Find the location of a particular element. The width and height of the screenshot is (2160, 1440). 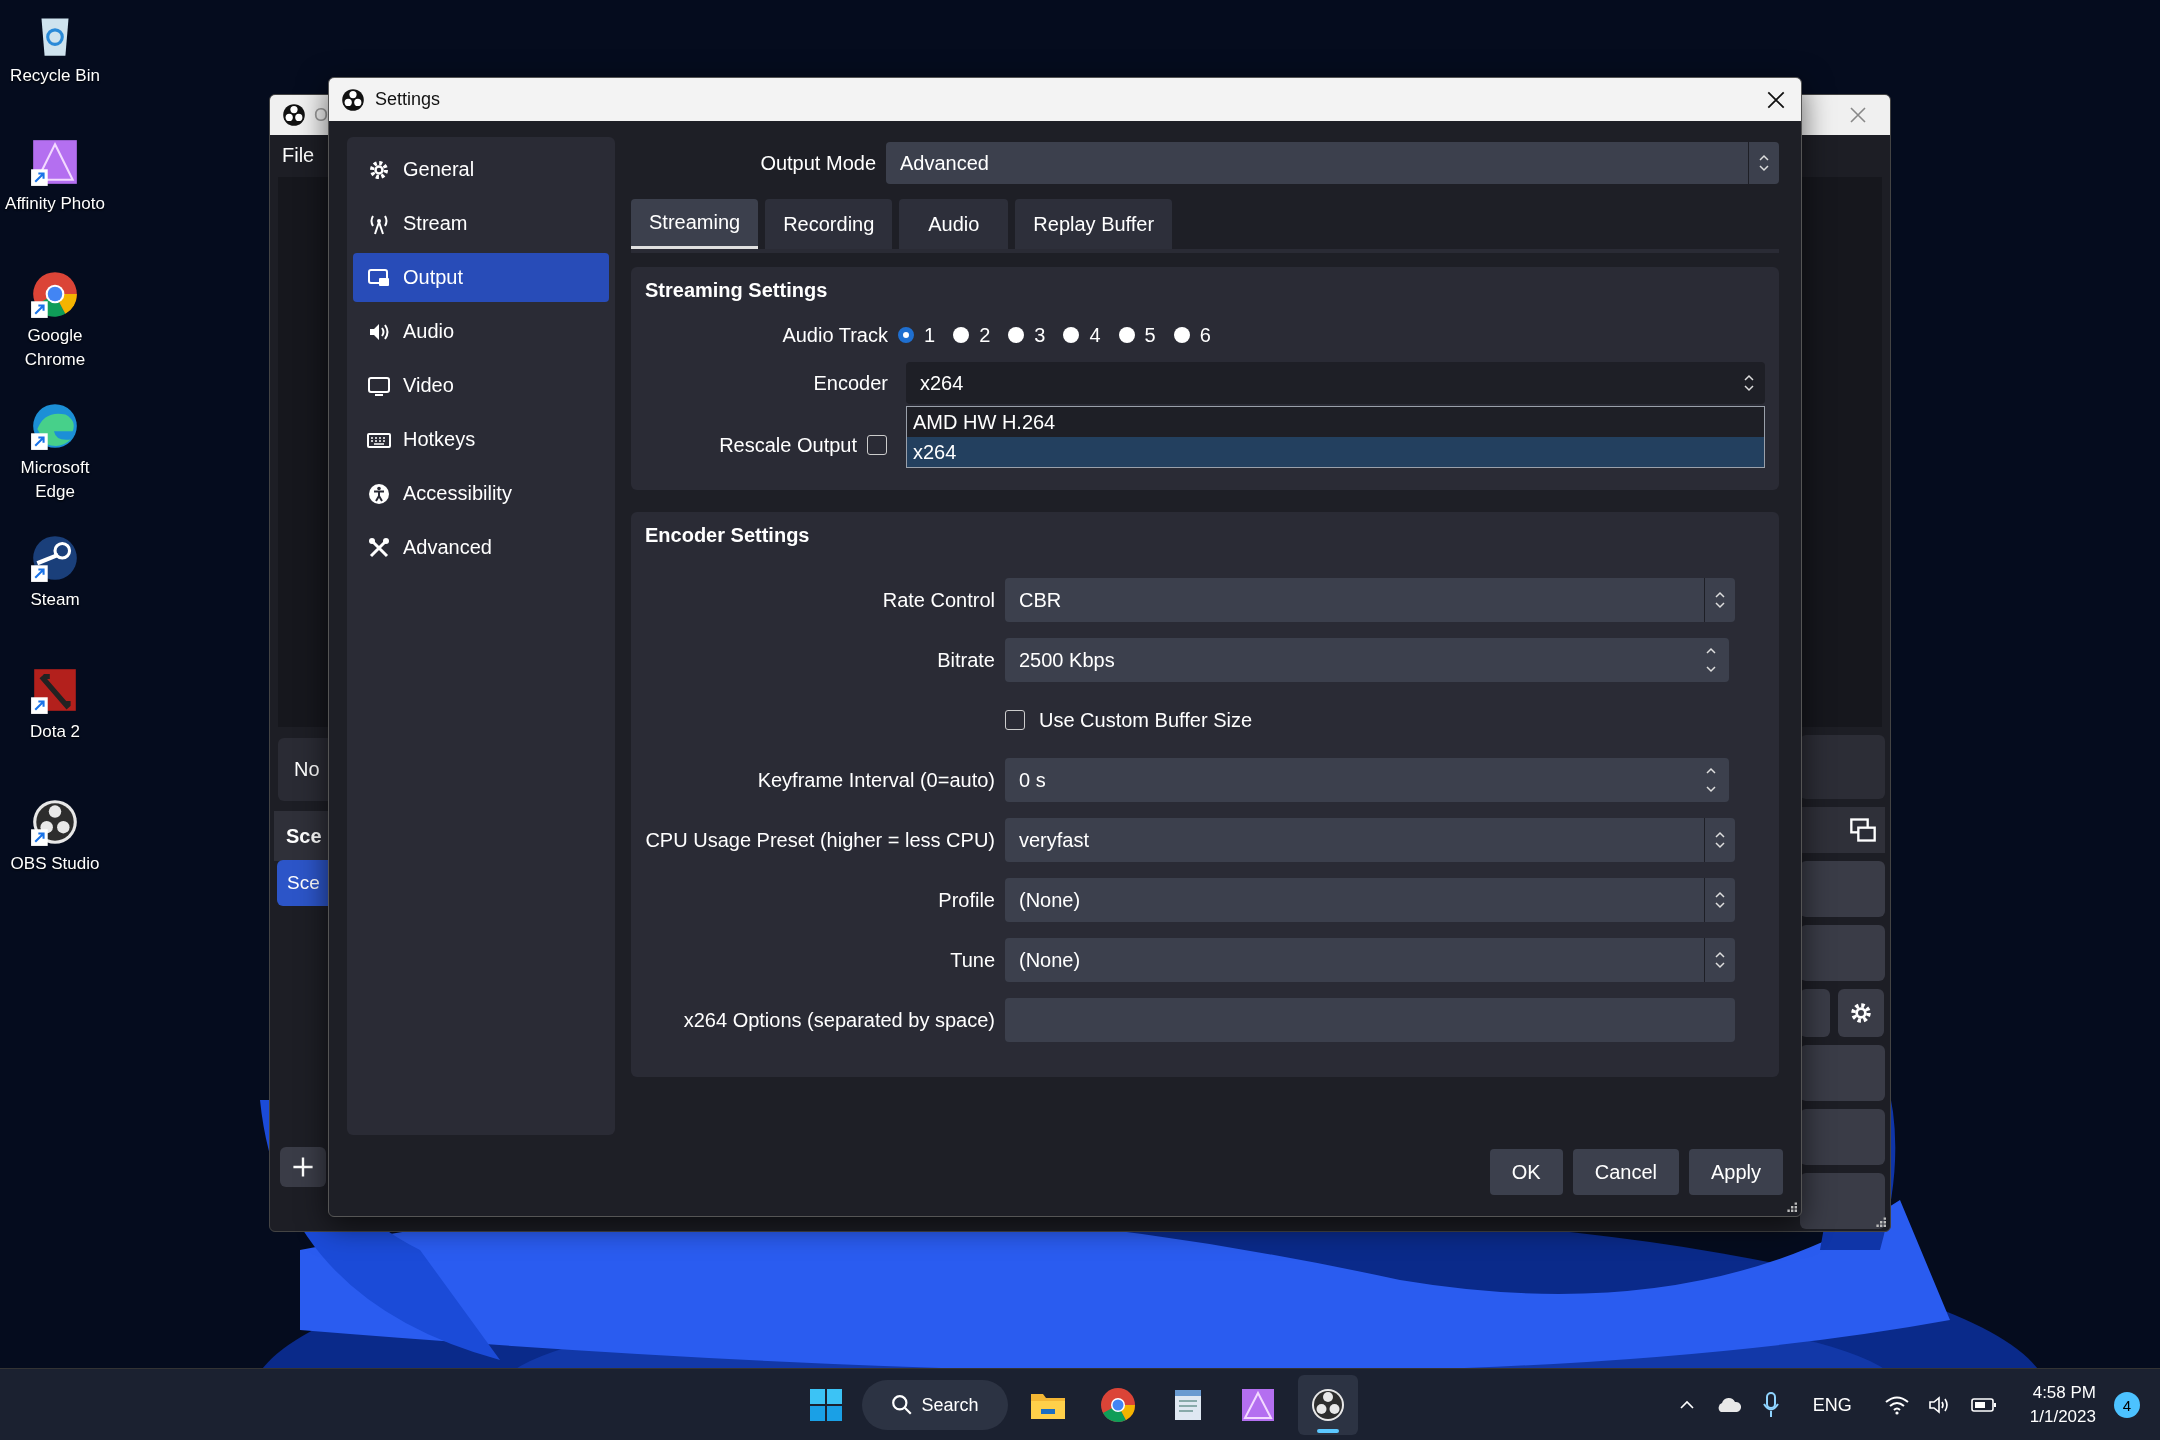

dropdown-option: AMD HW H.264 is located at coordinates (1335, 422).